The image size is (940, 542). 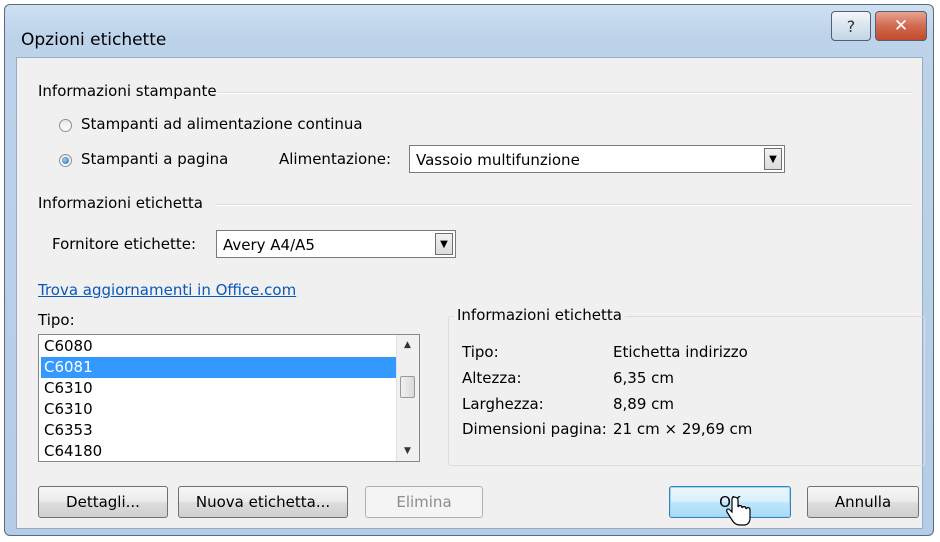 What do you see at coordinates (219, 367) in the screenshot?
I see `list-item-selected: C6081` at bounding box center [219, 367].